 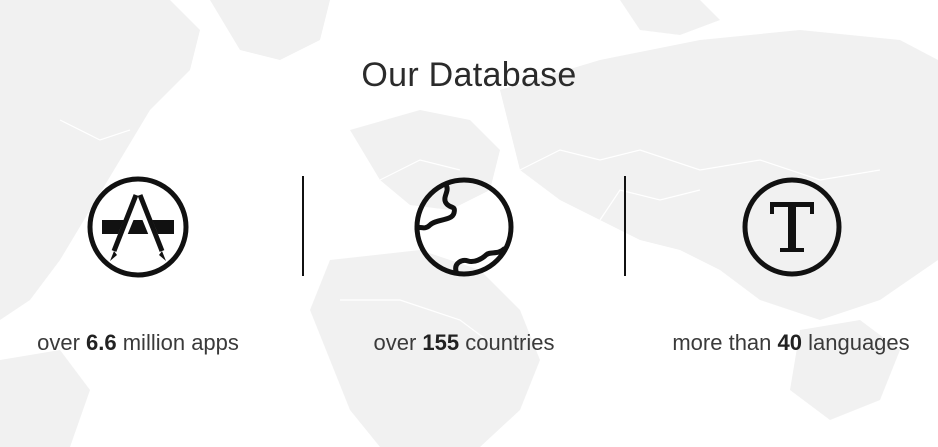 What do you see at coordinates (464, 227) in the screenshot?
I see `globe-icon` at bounding box center [464, 227].